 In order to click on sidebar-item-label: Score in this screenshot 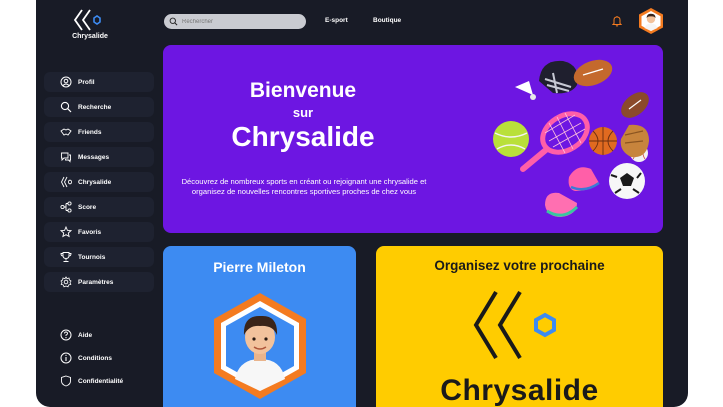, I will do `click(87, 207)`.